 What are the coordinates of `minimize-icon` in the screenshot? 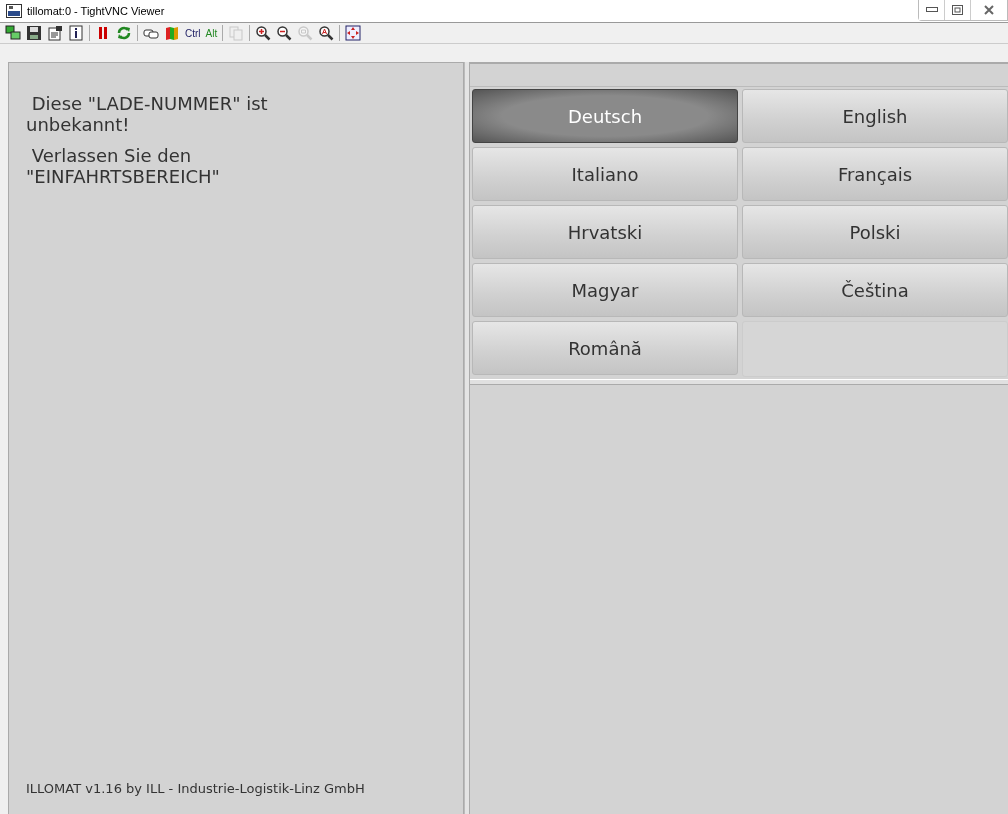 It's located at (931, 10).